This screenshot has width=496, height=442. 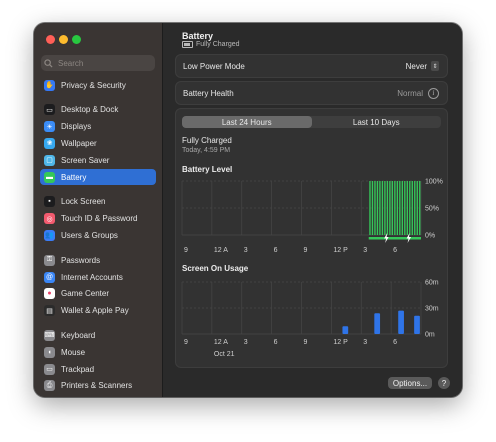 What do you see at coordinates (444, 383) in the screenshot?
I see `help-button: ?` at bounding box center [444, 383].